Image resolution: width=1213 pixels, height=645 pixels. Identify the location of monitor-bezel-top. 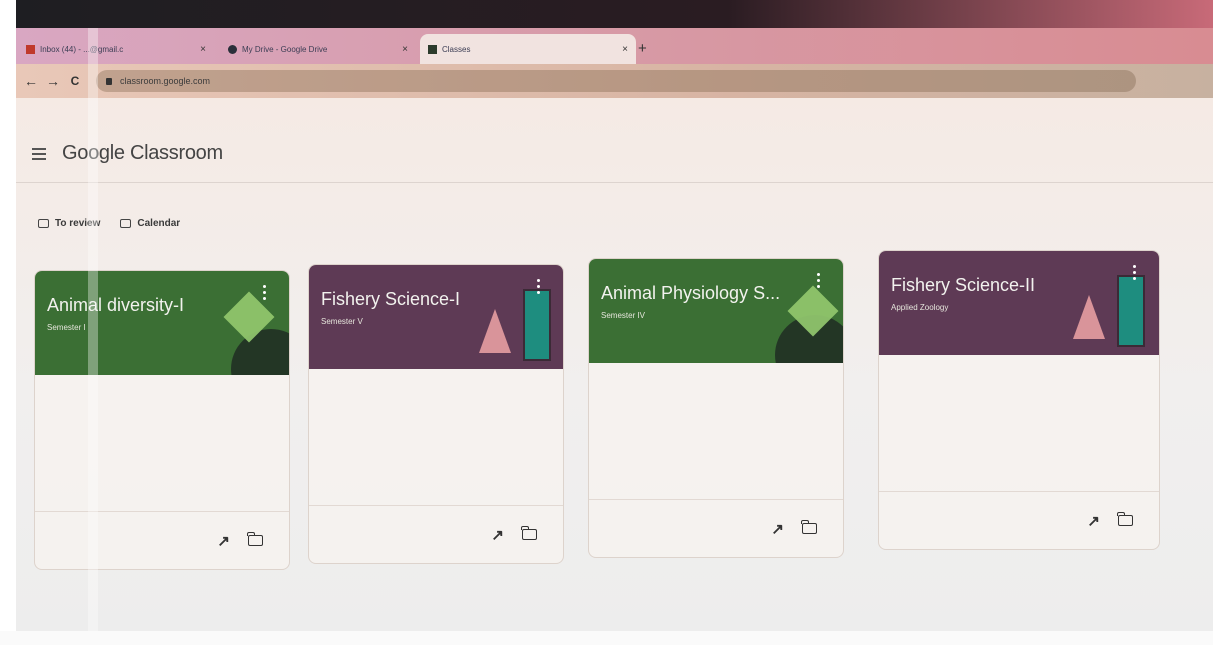
(606, 14).